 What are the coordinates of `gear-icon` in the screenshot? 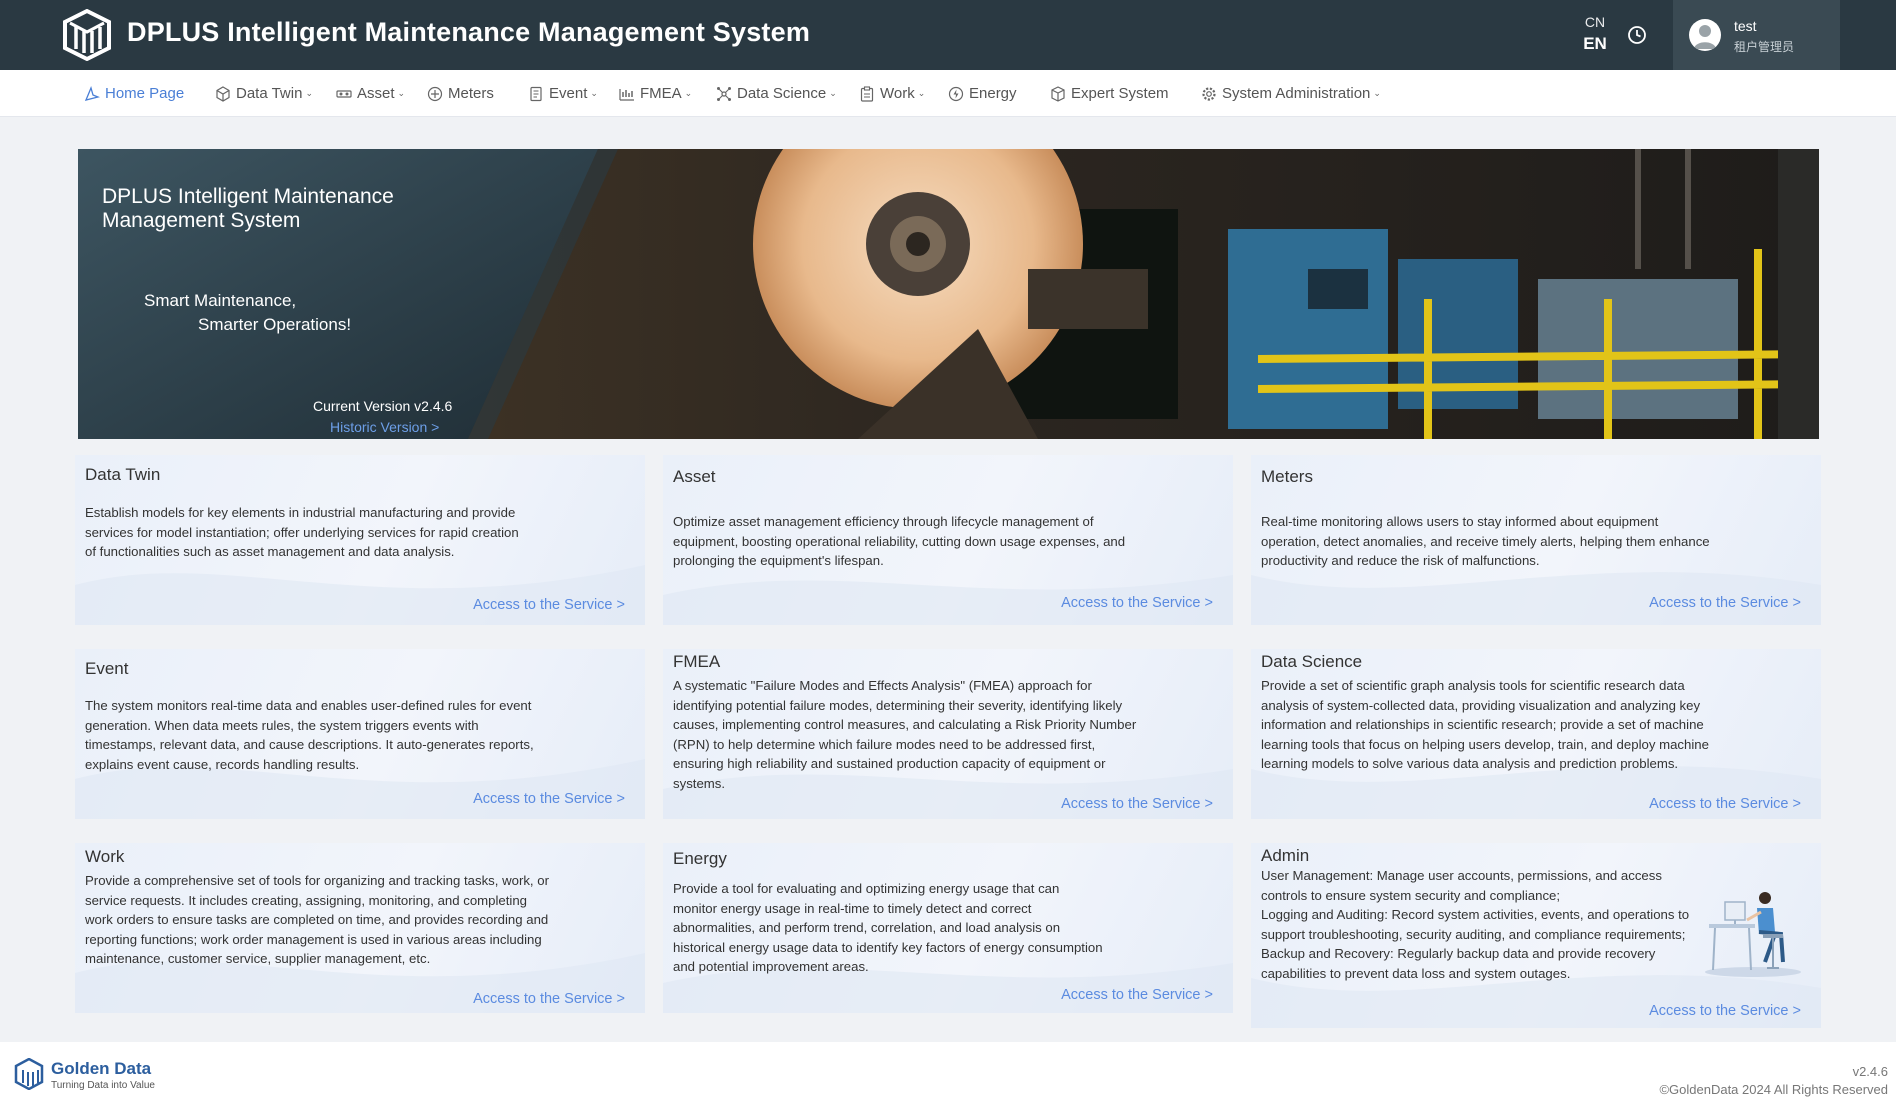 It's located at (1209, 93).